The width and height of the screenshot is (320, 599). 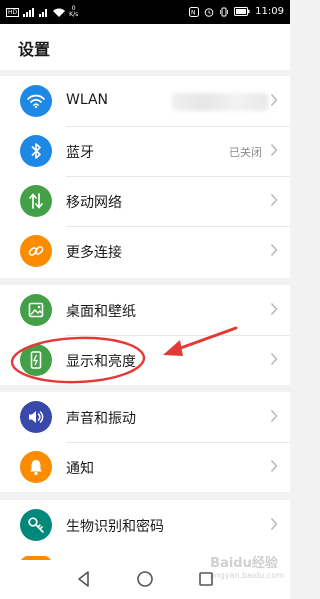 What do you see at coordinates (36, 151) in the screenshot?
I see `bluetooth-icon` at bounding box center [36, 151].